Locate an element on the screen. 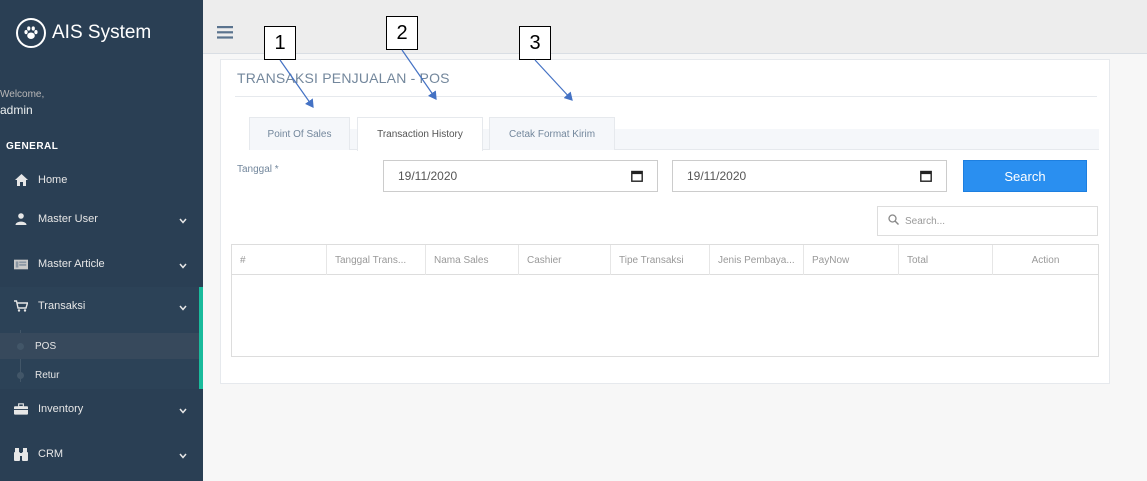  username: admin is located at coordinates (16, 110).